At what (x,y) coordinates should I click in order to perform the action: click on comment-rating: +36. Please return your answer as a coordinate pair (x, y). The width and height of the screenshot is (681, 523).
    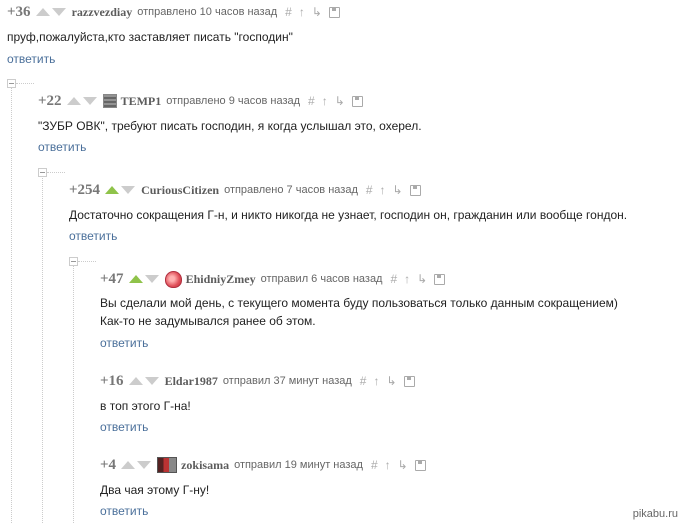
    Looking at the image, I should click on (19, 11).